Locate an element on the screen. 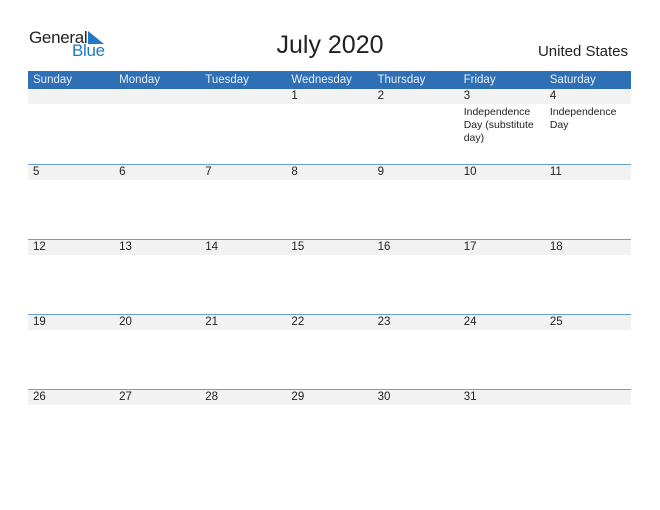 Image resolution: width=660 pixels, height=510 pixels. day-cell: 8 is located at coordinates (329, 202).